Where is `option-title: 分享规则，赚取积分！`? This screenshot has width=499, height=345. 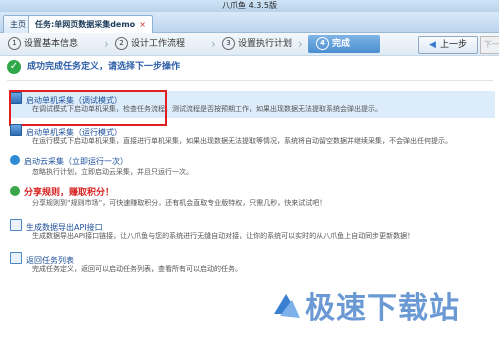
option-title: 分享规则，赚取积分！ is located at coordinates (62, 192).